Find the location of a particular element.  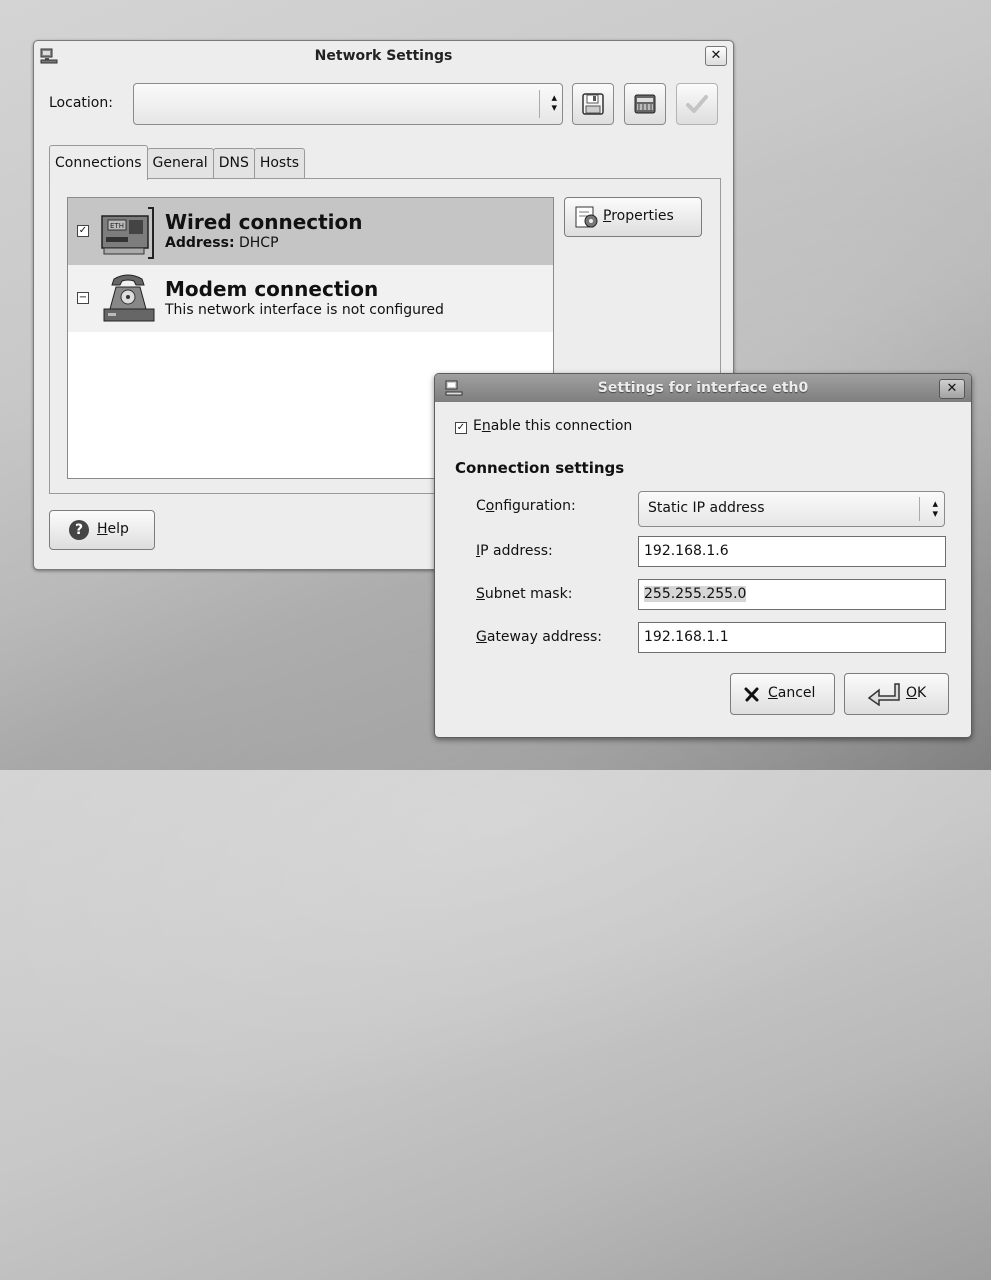

tab-bar: Connections General DNS Hosts is located at coordinates (177, 162).